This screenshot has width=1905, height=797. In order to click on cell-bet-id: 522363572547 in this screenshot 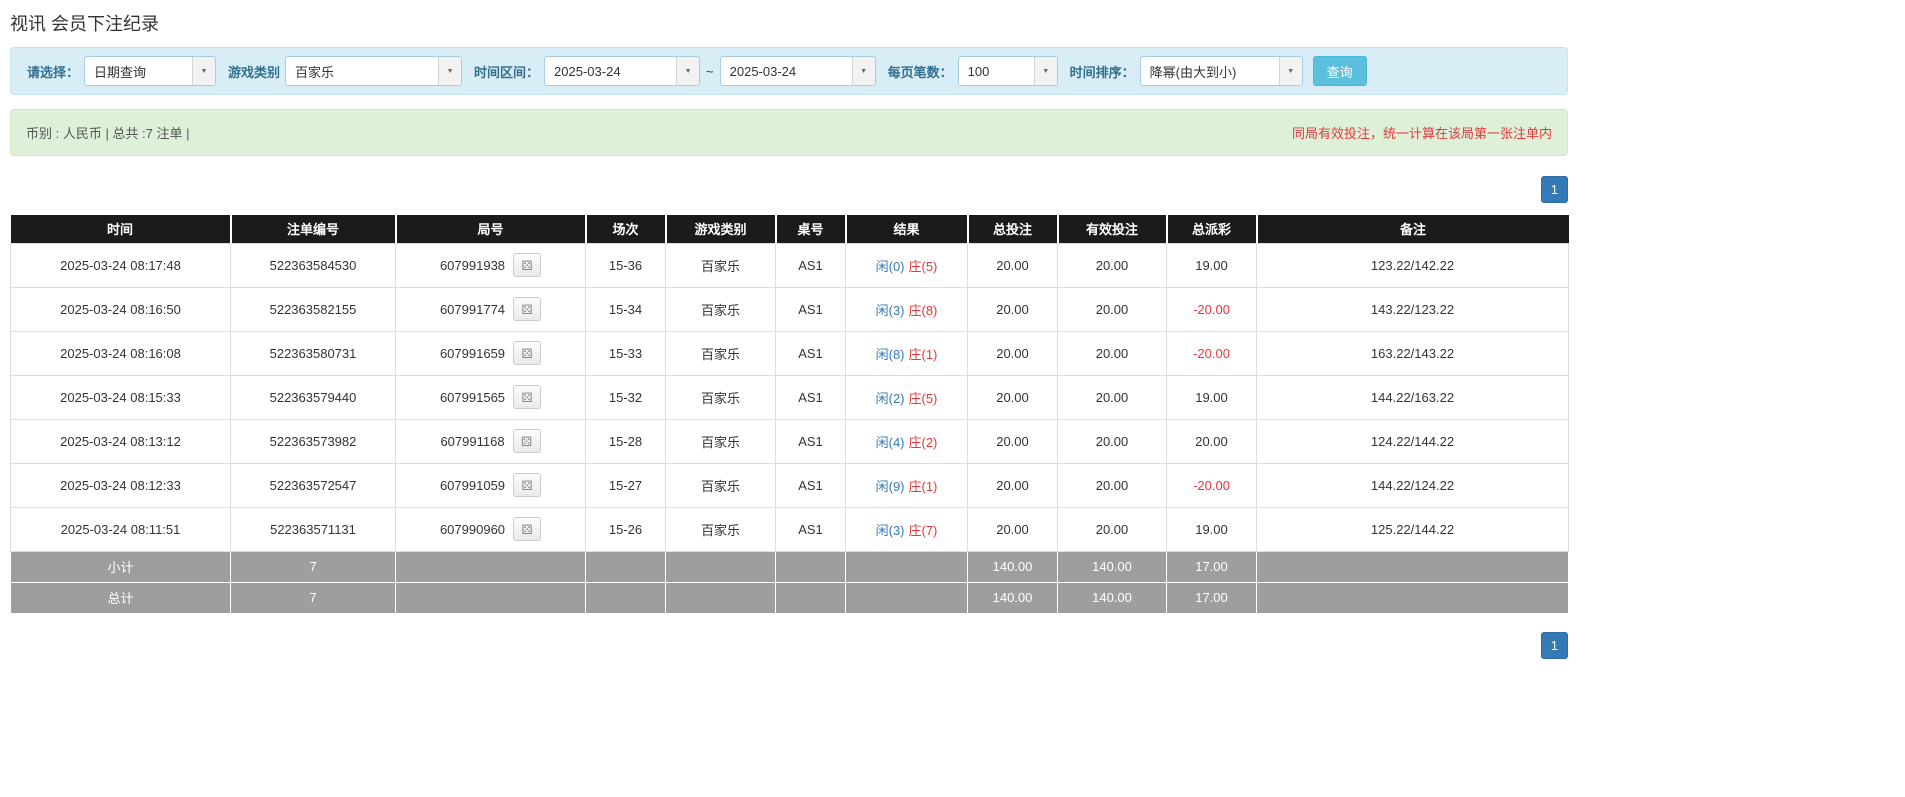, I will do `click(313, 485)`.